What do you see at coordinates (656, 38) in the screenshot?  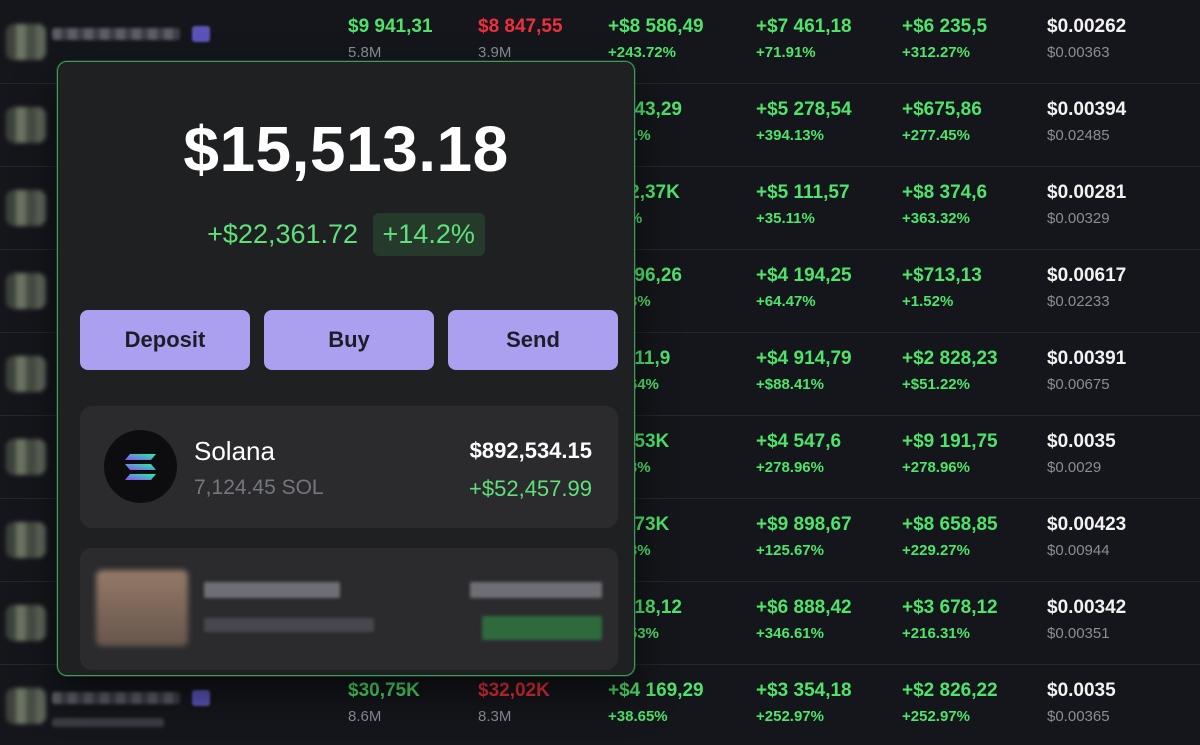 I see `pnl-cell: +$8 586,49 +243.72%` at bounding box center [656, 38].